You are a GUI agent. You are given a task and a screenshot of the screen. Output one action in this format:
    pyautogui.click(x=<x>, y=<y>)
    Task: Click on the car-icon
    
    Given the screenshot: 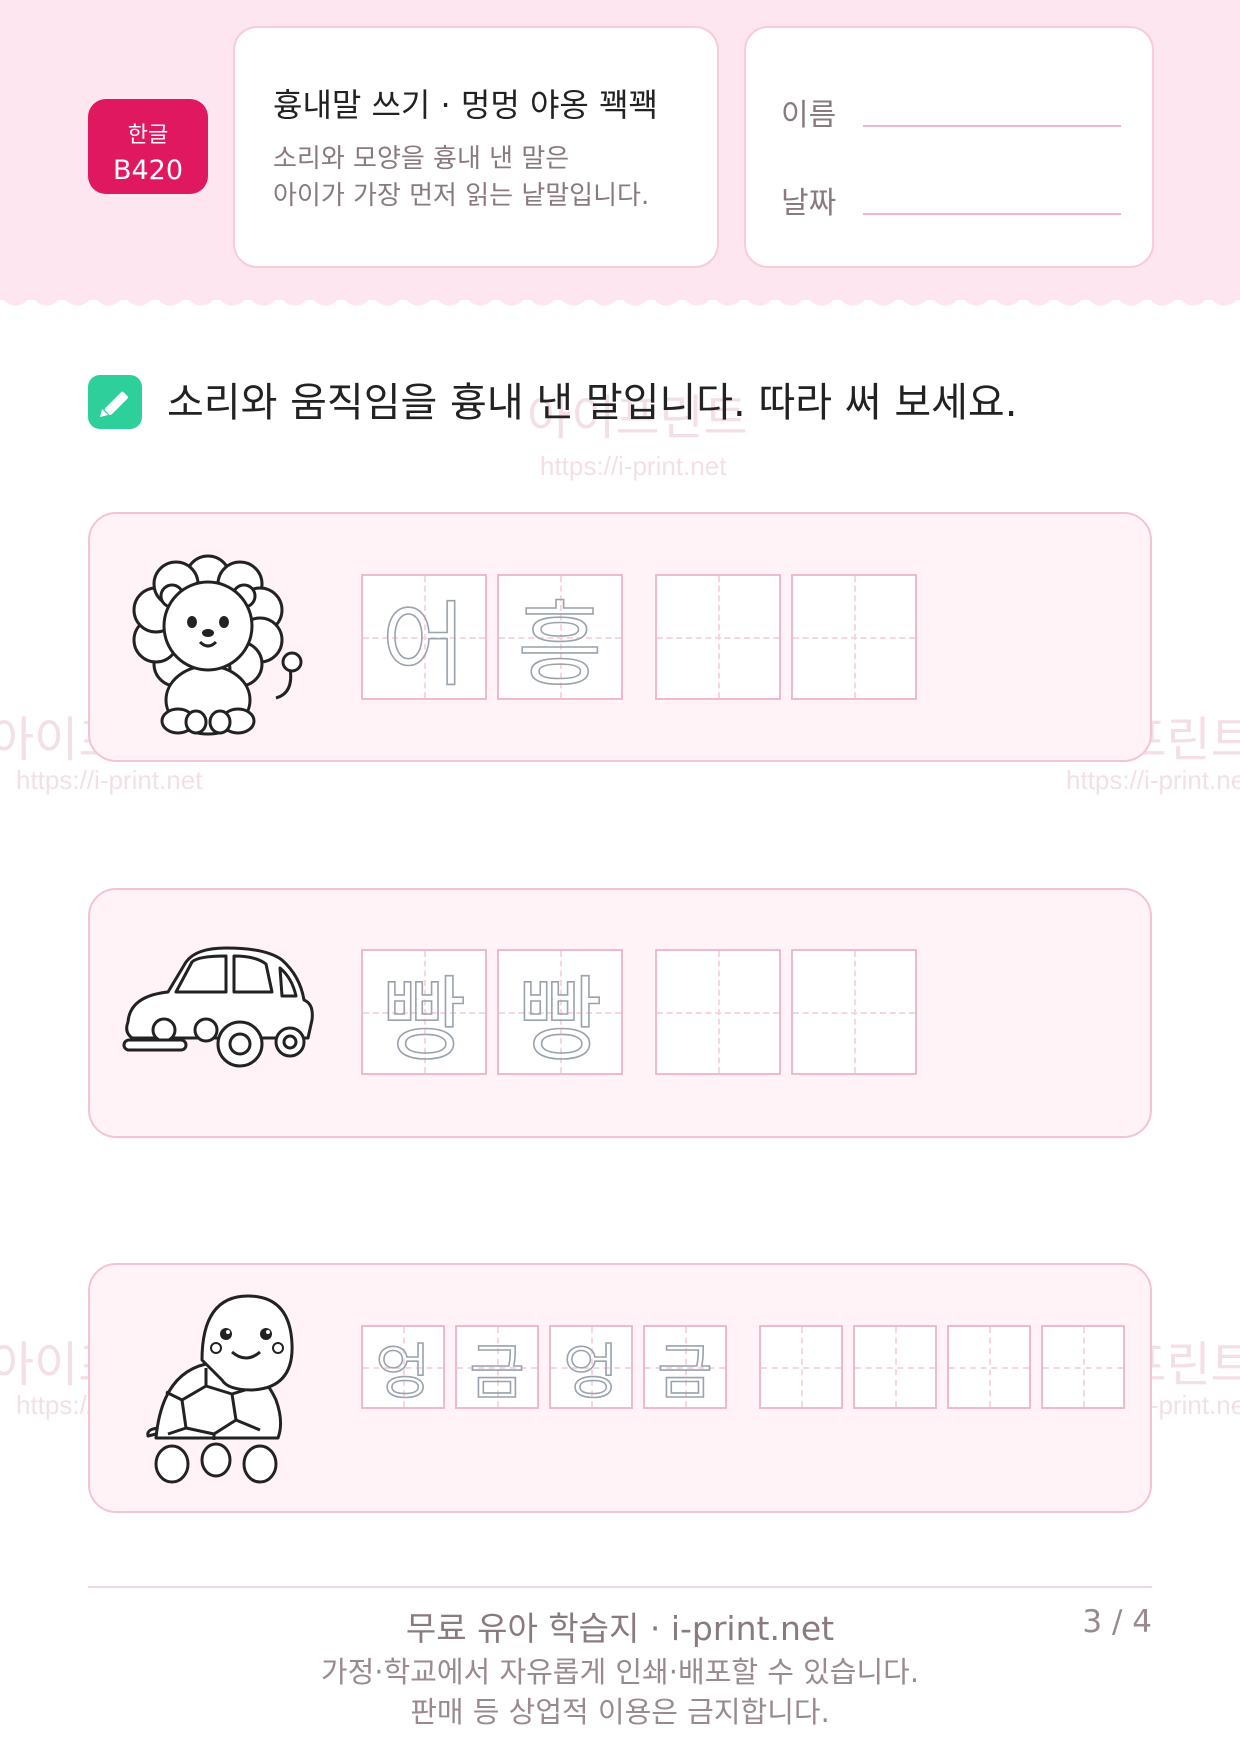 What is the action you would take?
    pyautogui.click(x=218, y=1007)
    